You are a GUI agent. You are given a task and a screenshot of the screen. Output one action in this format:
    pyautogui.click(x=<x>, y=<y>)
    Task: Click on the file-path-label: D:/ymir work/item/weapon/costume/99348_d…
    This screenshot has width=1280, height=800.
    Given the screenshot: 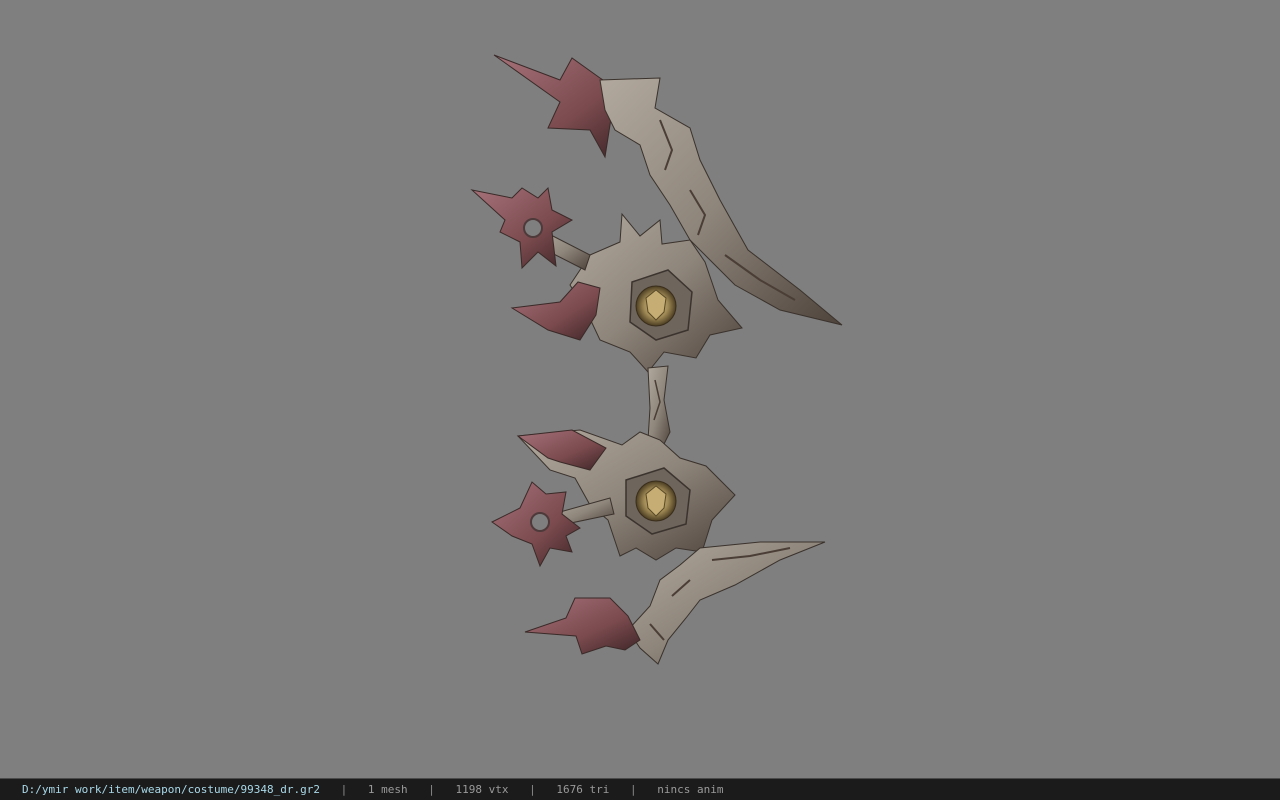 What is the action you would take?
    pyautogui.click(x=171, y=789)
    